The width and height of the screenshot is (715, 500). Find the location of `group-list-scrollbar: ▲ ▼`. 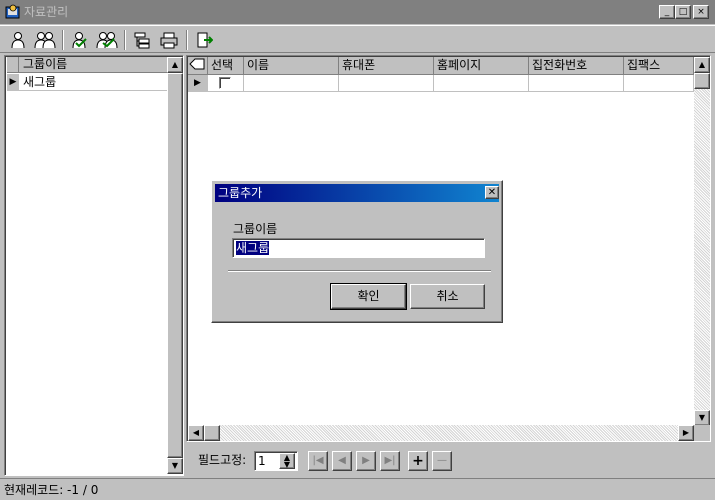

group-list-scrollbar: ▲ ▼ is located at coordinates (175, 265).